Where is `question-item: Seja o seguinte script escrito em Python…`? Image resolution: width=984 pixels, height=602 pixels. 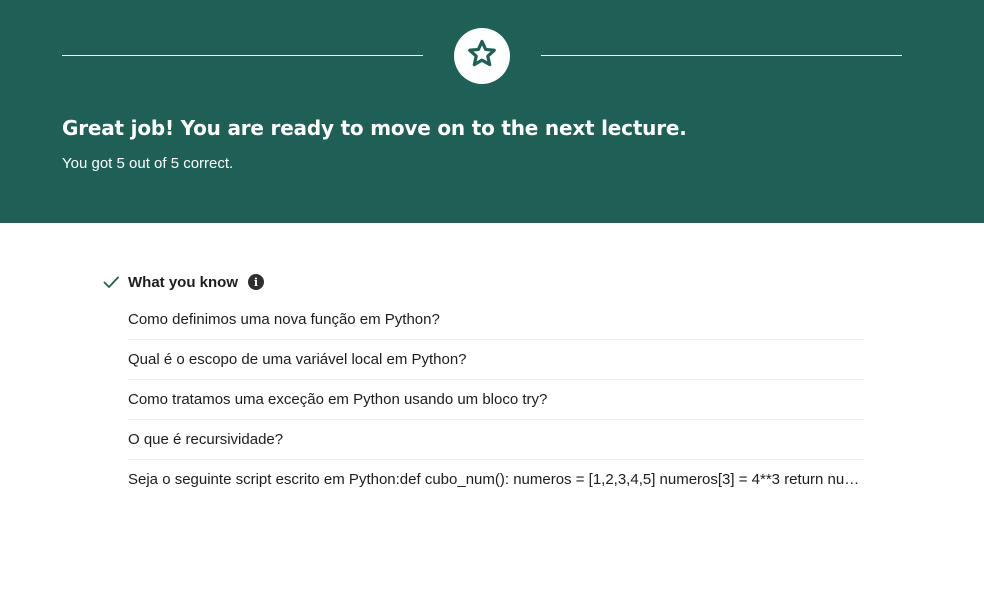
question-item: Seja o seguinte script escrito em Python… is located at coordinates (496, 479).